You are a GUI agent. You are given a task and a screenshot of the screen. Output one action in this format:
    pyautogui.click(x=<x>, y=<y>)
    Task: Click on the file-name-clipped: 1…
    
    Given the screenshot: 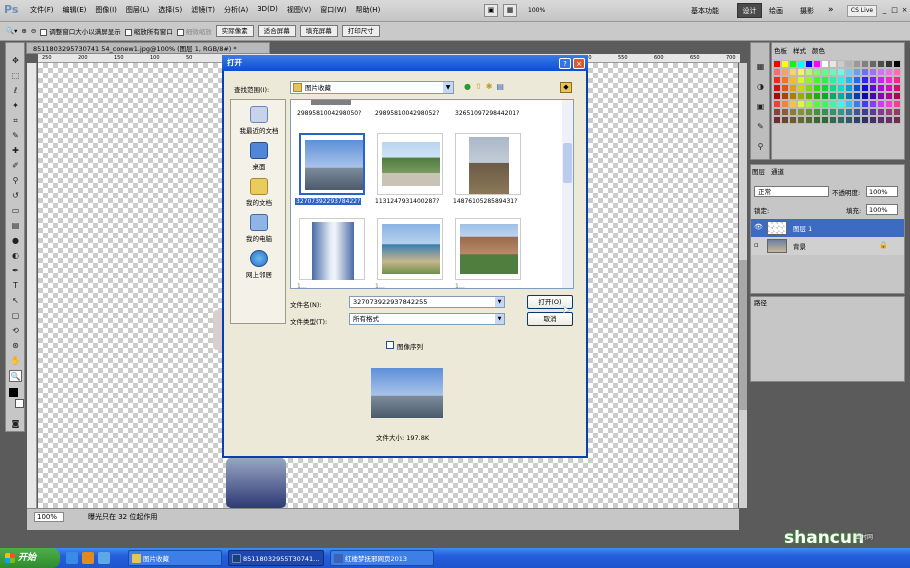 What is the action you would take?
    pyautogui.click(x=380, y=286)
    